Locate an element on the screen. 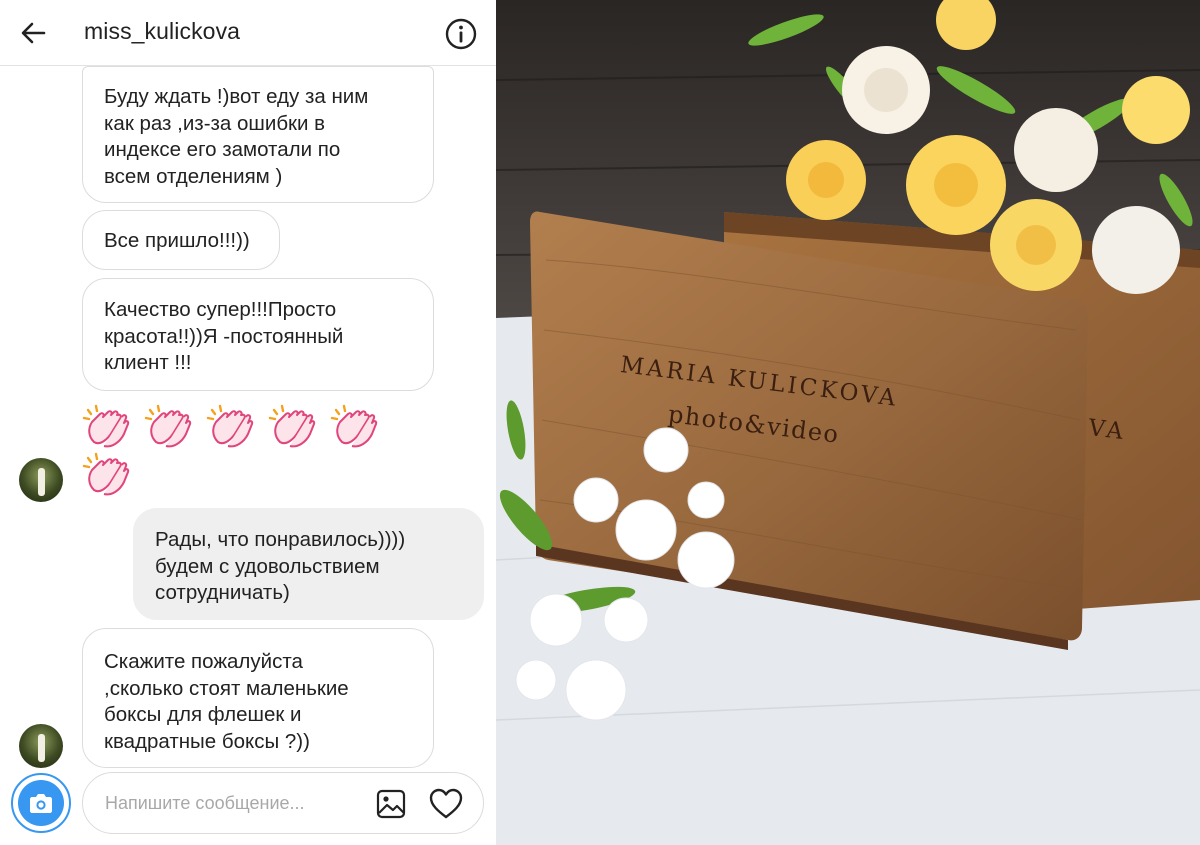 The width and height of the screenshot is (1200, 845). chat-username: miss_kulickova is located at coordinates (162, 31).